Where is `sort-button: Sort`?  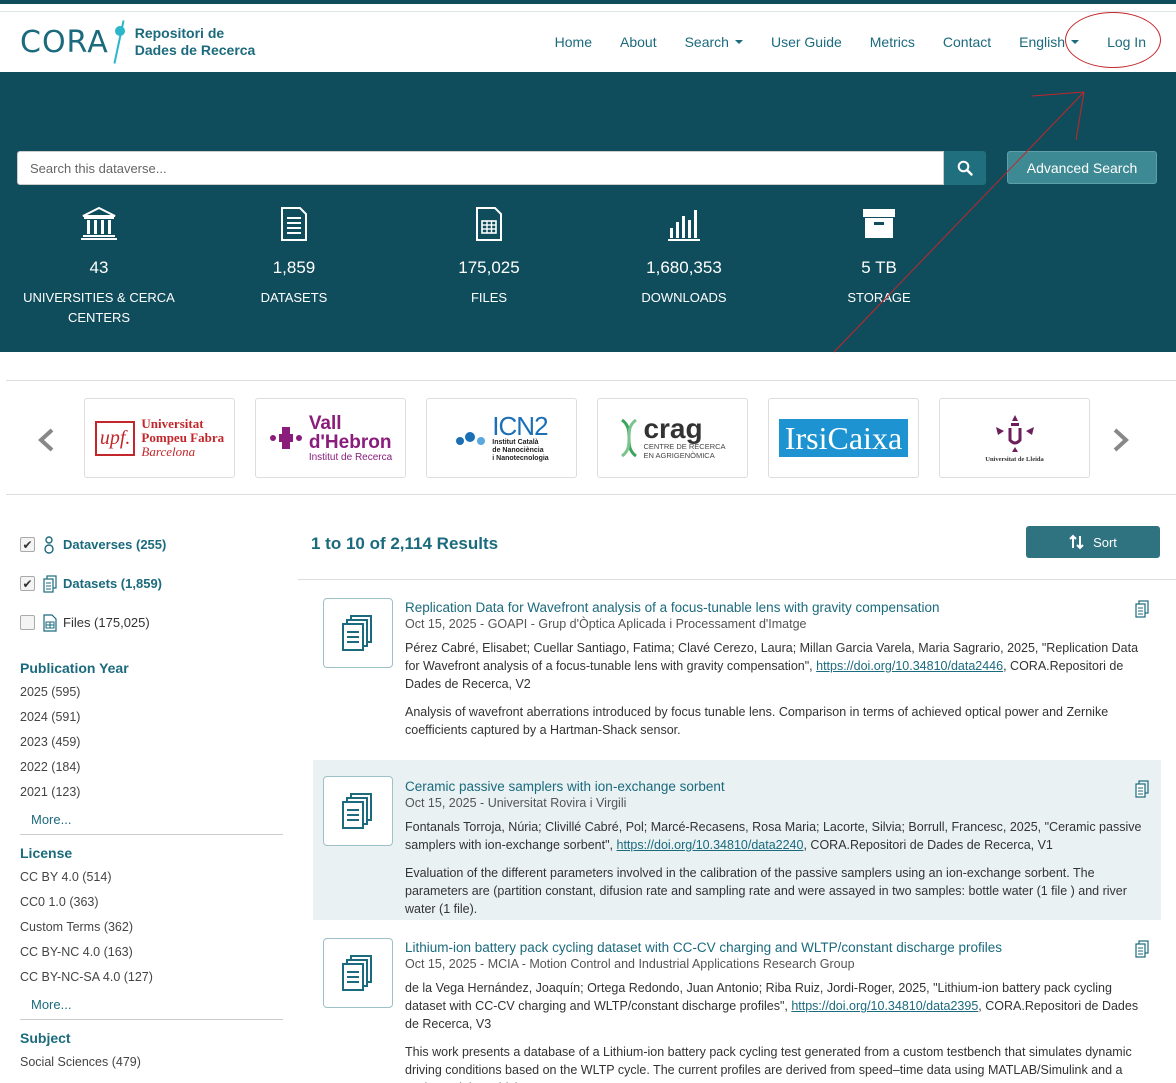 sort-button: Sort is located at coordinates (1093, 542).